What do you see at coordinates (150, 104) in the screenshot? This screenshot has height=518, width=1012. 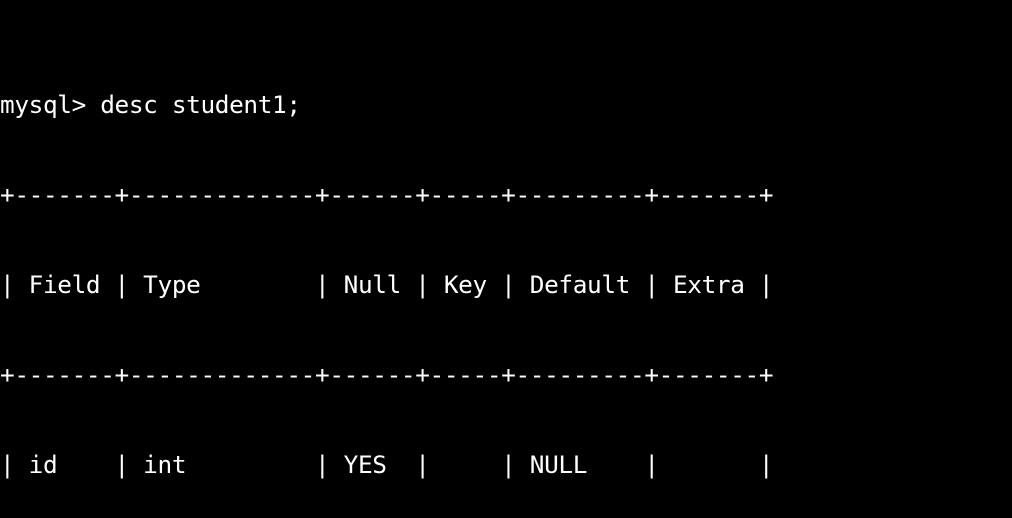 I see `command-line-1: mysql> desc student1;` at bounding box center [150, 104].